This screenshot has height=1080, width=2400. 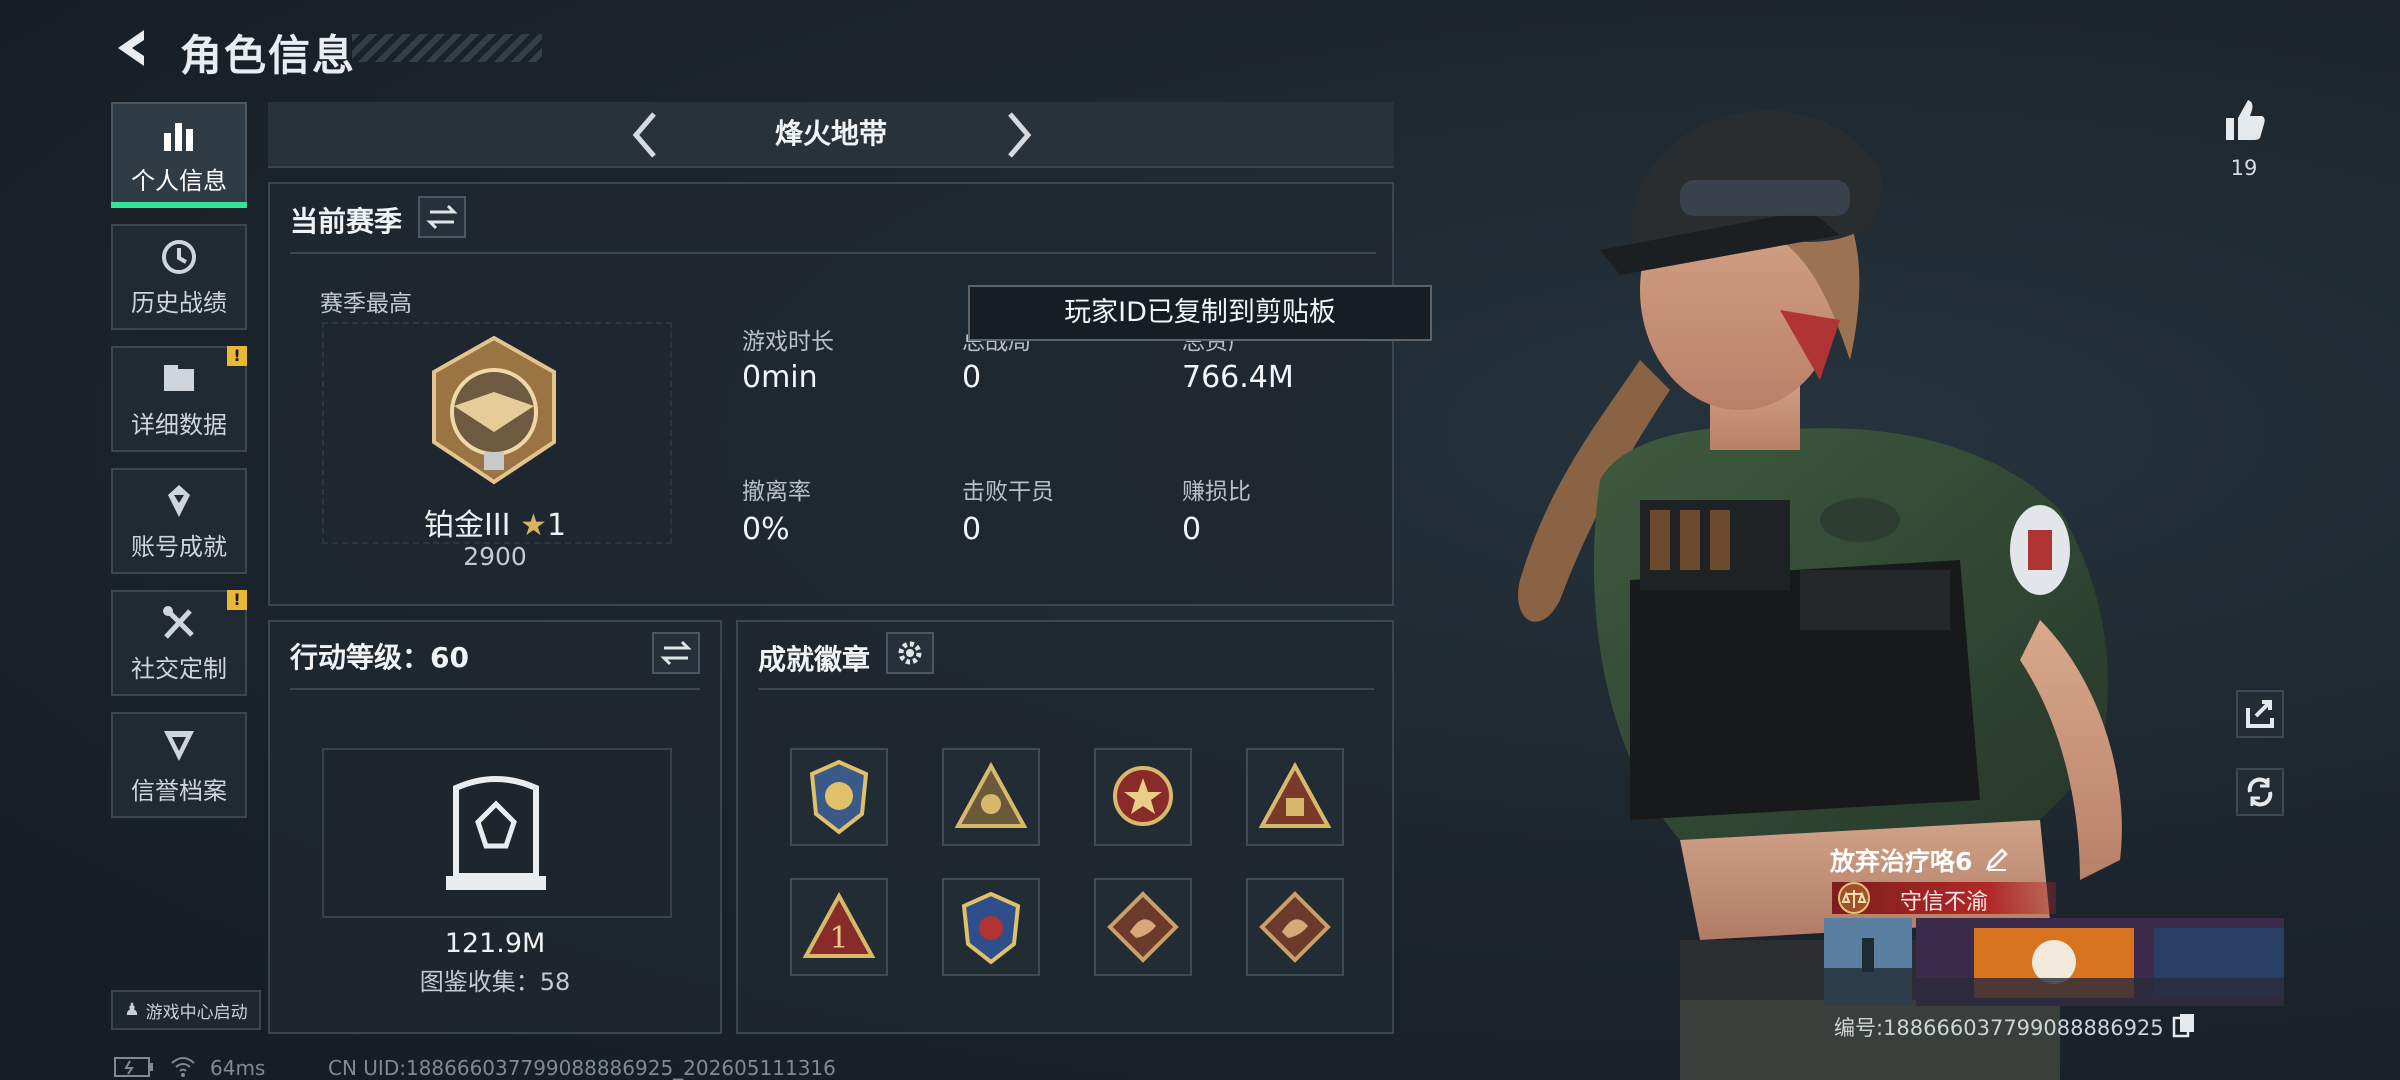 What do you see at coordinates (1238, 377) in the screenshot?
I see `stat-value: 766.4M` at bounding box center [1238, 377].